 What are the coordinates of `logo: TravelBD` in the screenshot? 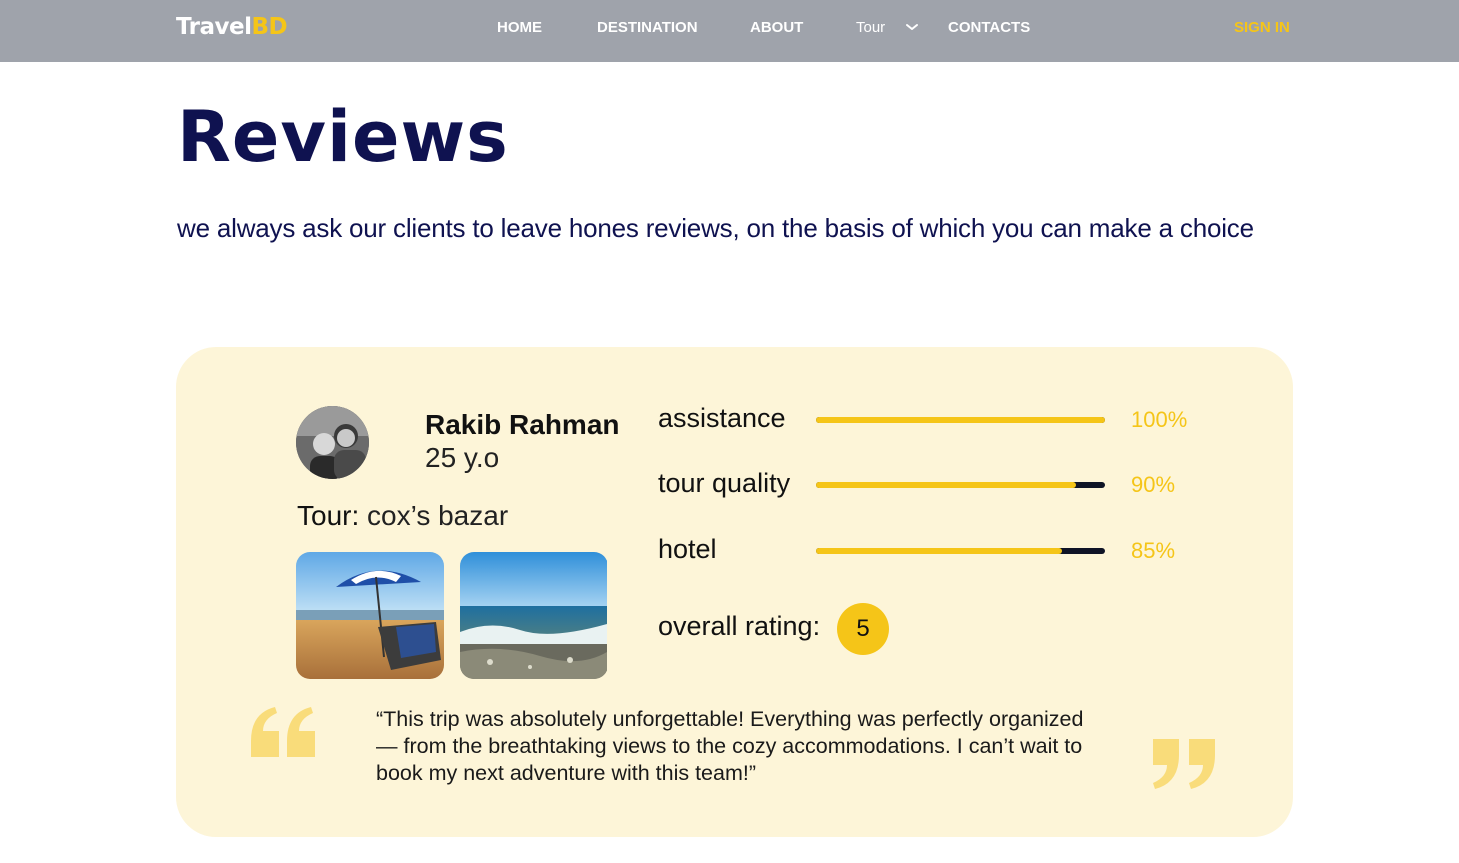 It's located at (232, 27).